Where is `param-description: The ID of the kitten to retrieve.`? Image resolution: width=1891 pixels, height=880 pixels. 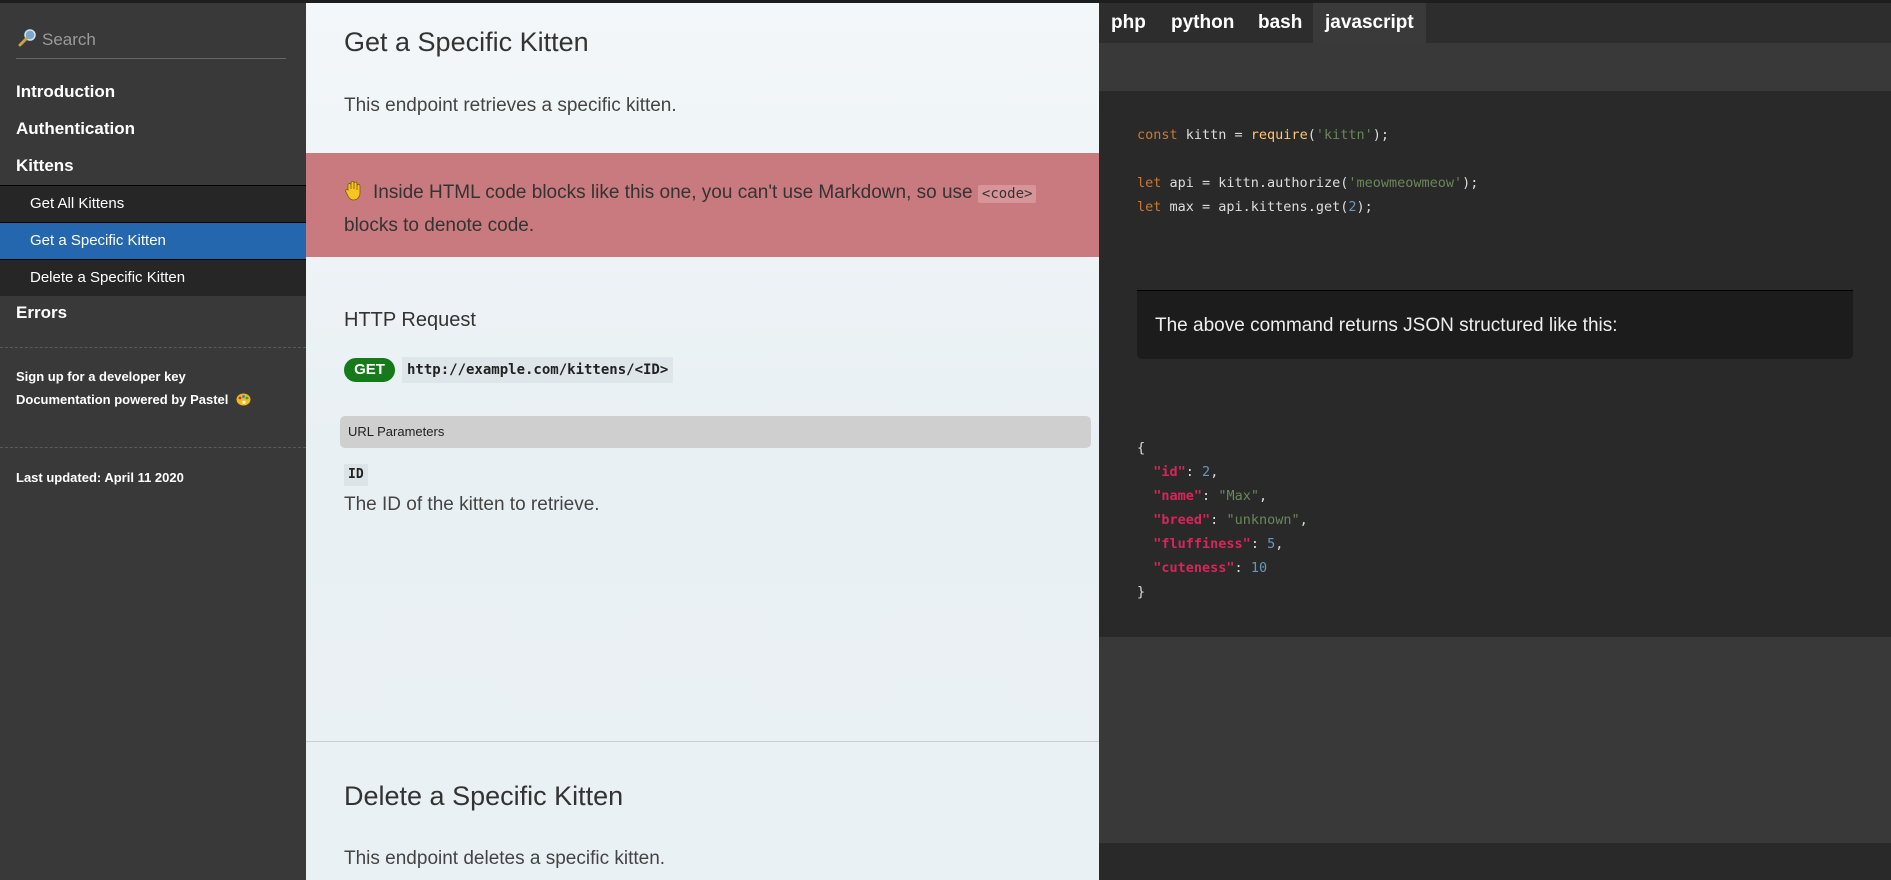
param-description: The ID of the kitten to retrieve. is located at coordinates (472, 504).